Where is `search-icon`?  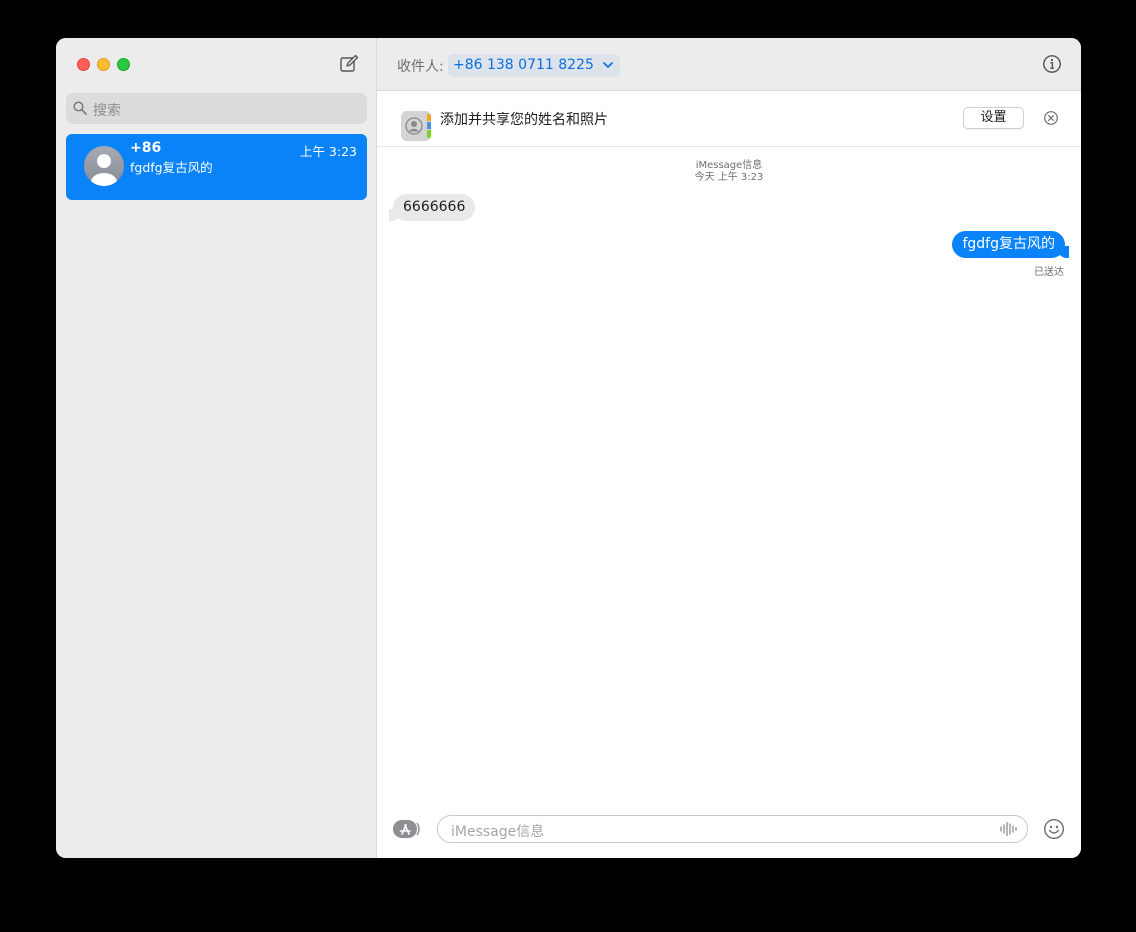
search-icon is located at coordinates (80, 108).